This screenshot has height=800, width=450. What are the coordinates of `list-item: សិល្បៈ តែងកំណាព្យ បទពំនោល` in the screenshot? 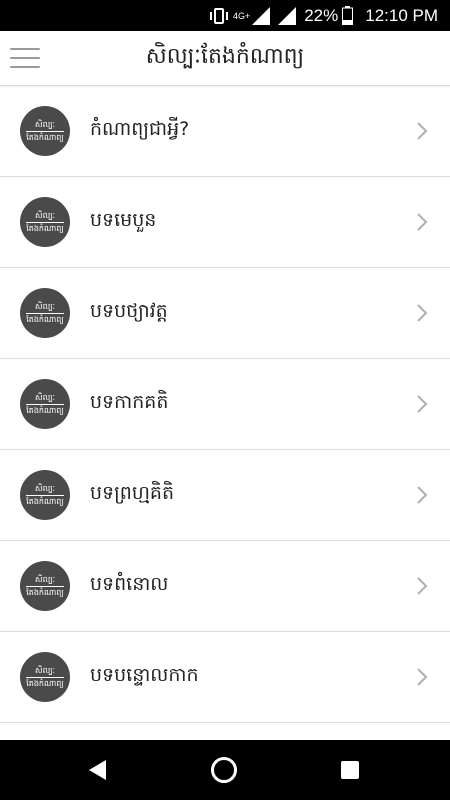 It's located at (225, 586).